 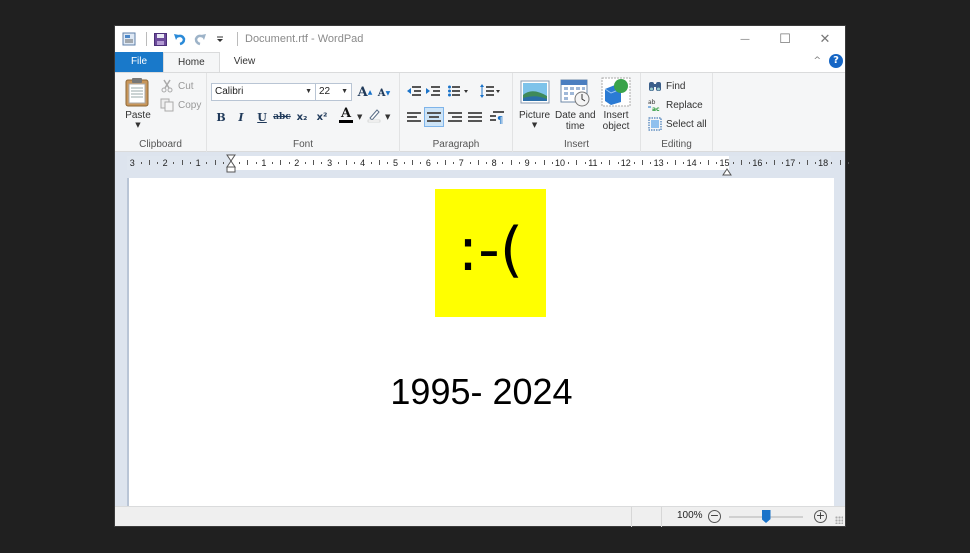 I want to click on undo-icon, so click(x=180, y=39).